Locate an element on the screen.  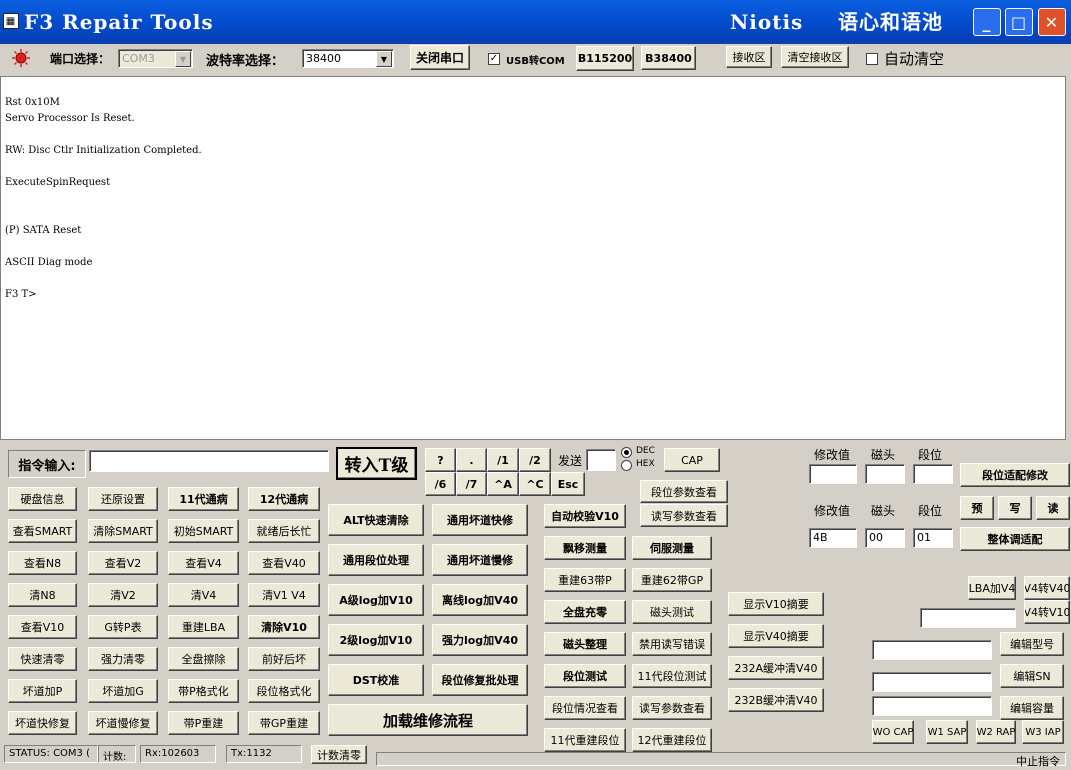
maximize-button: □ is located at coordinates (1019, 22).